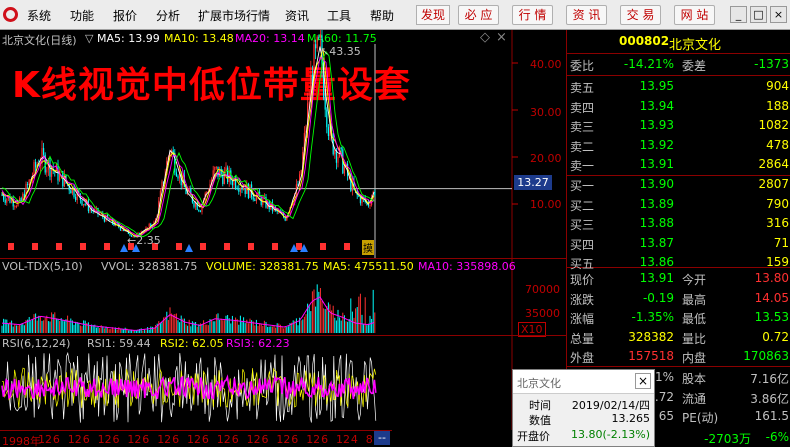  What do you see at coordinates (766, 356) in the screenshot?
I see `stat-value: 170863` at bounding box center [766, 356].